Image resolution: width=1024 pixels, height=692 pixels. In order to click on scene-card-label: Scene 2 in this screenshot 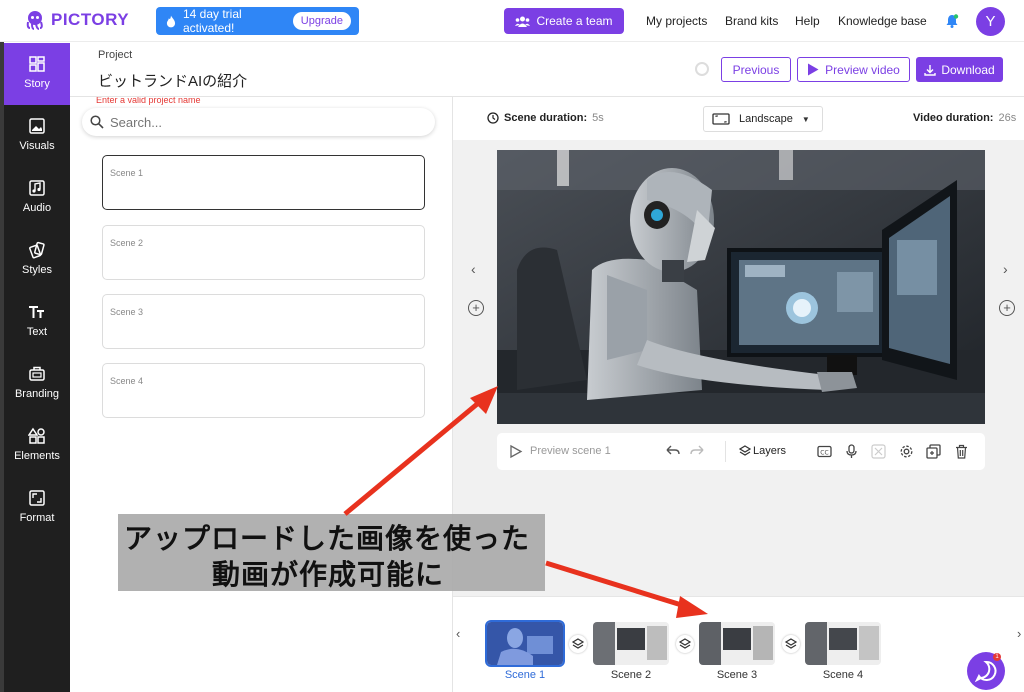, I will do `click(127, 243)`.